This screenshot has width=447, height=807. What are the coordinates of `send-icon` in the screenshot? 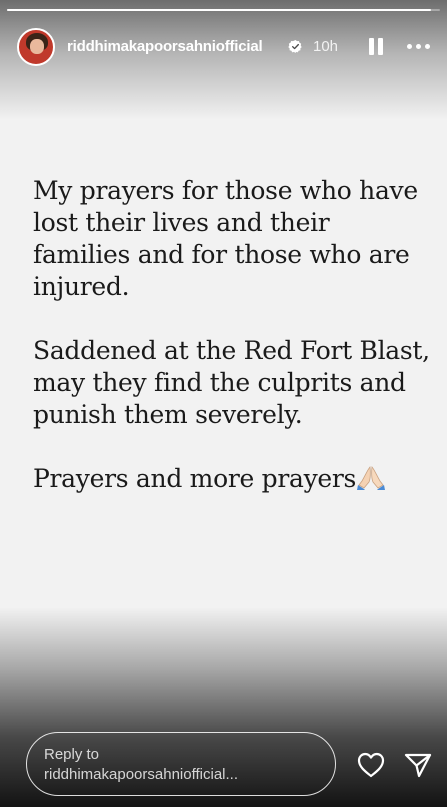 It's located at (418, 765).